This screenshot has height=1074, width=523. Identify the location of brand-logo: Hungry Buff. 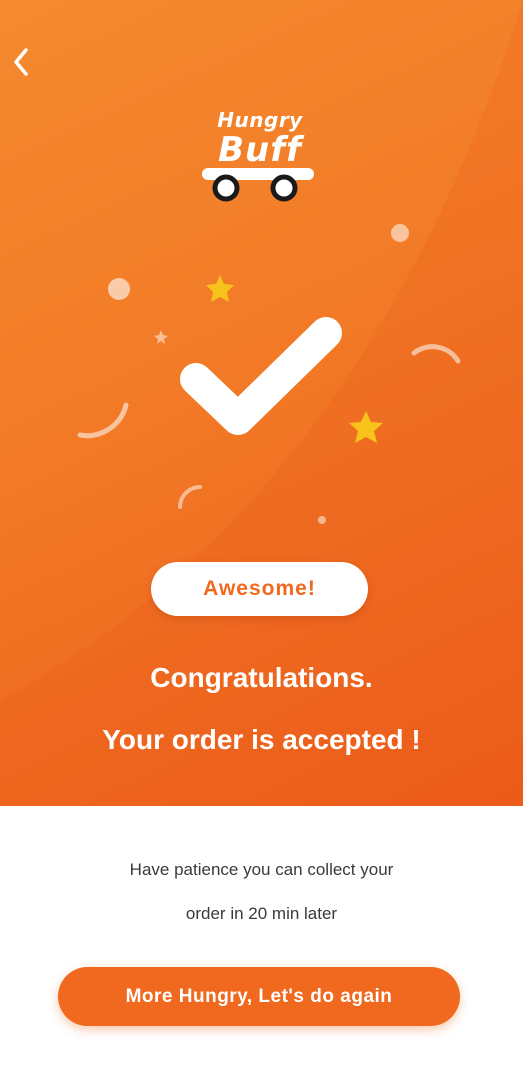
(260, 154).